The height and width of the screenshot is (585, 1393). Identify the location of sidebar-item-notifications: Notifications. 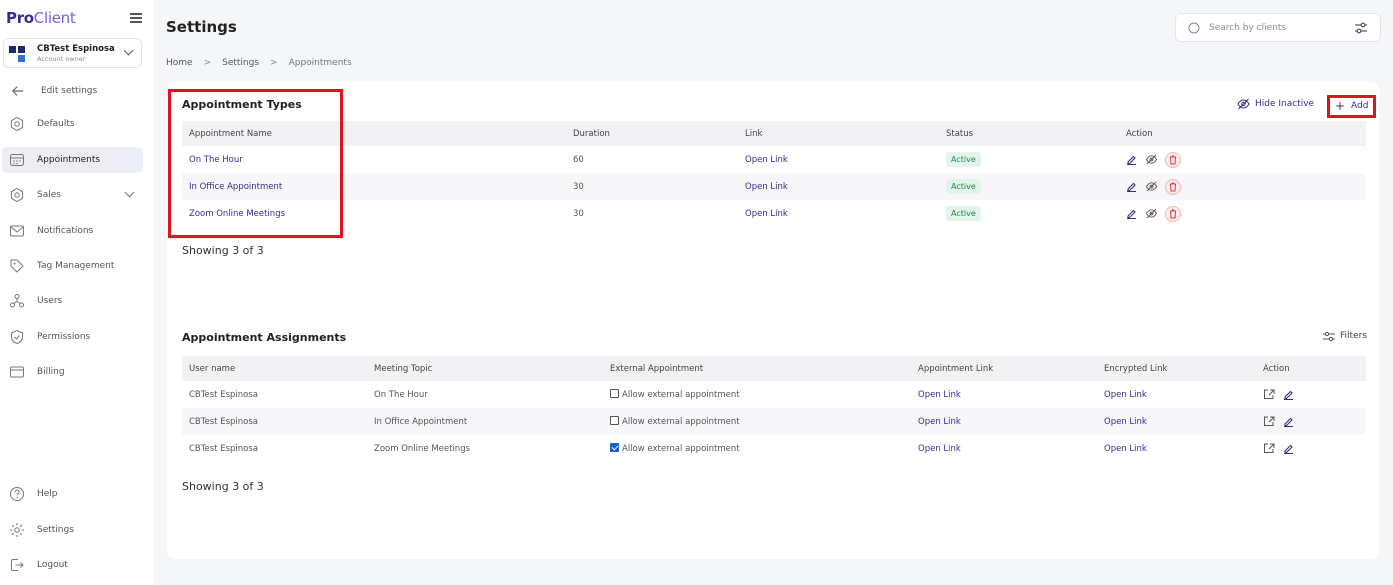
(72, 231).